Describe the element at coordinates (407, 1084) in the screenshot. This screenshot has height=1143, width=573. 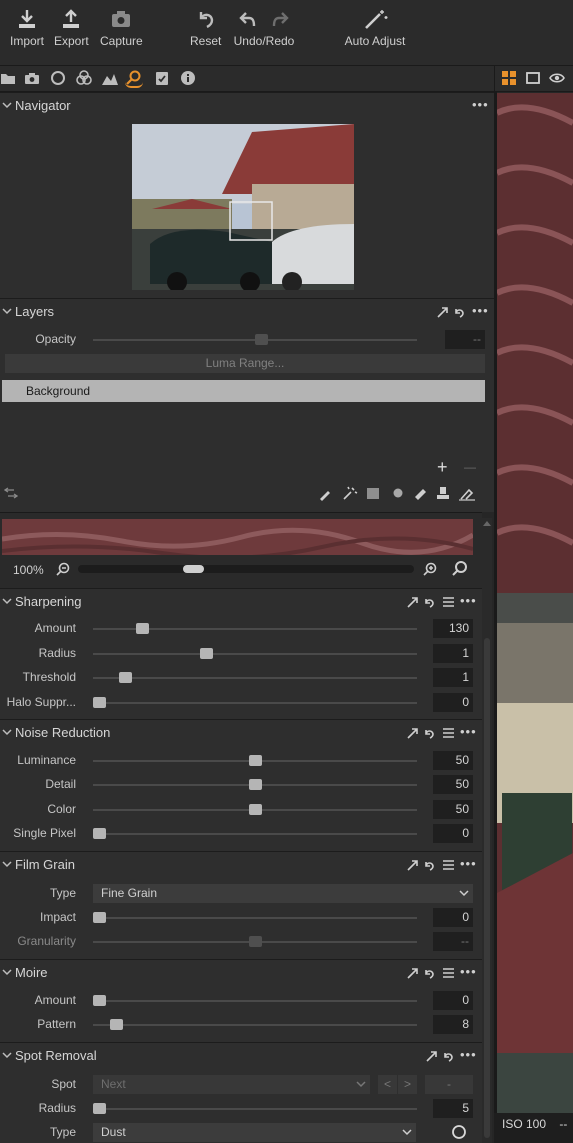
I see `next-spot-button: >` at that location.